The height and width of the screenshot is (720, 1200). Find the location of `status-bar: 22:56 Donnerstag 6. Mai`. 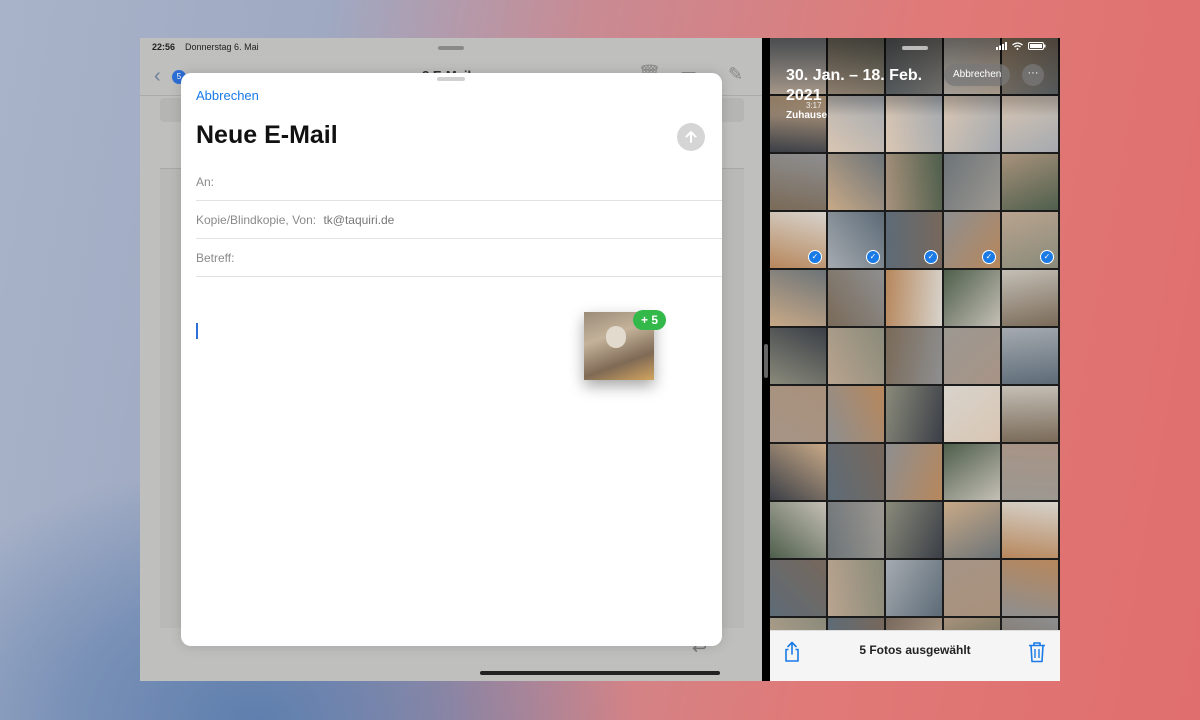

status-bar: 22:56 Donnerstag 6. Mai is located at coordinates (205, 47).